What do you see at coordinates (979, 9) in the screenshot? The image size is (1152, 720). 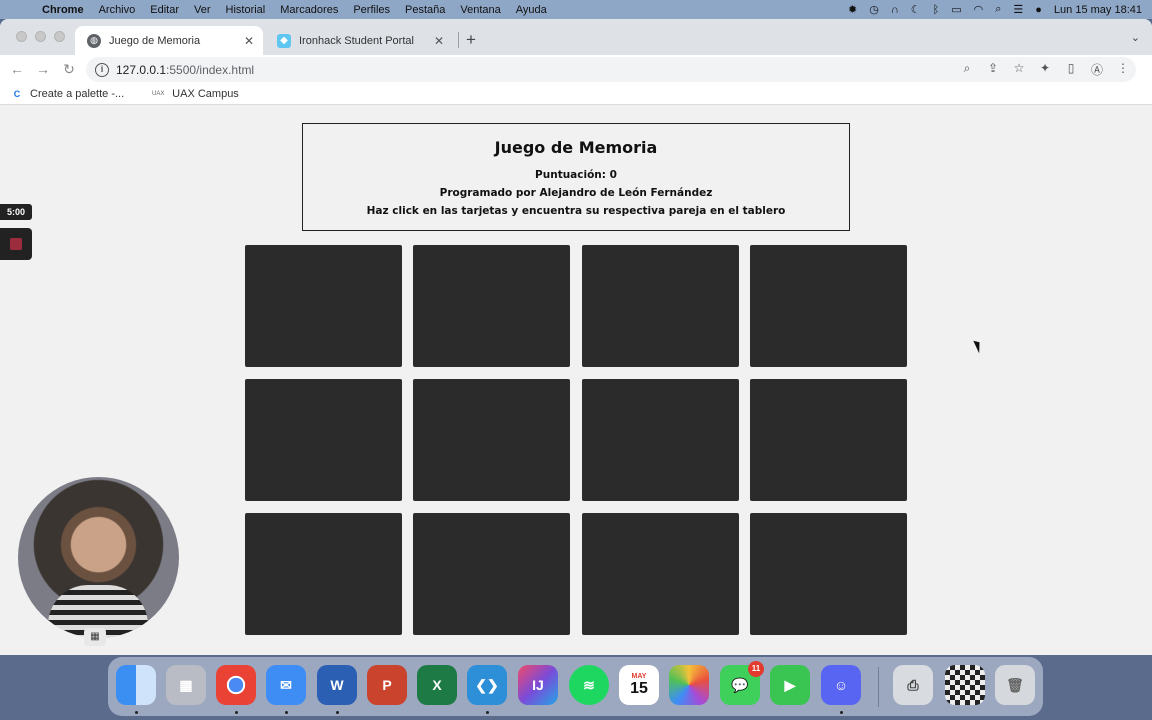 I see `wifi-icon: ◠` at bounding box center [979, 9].